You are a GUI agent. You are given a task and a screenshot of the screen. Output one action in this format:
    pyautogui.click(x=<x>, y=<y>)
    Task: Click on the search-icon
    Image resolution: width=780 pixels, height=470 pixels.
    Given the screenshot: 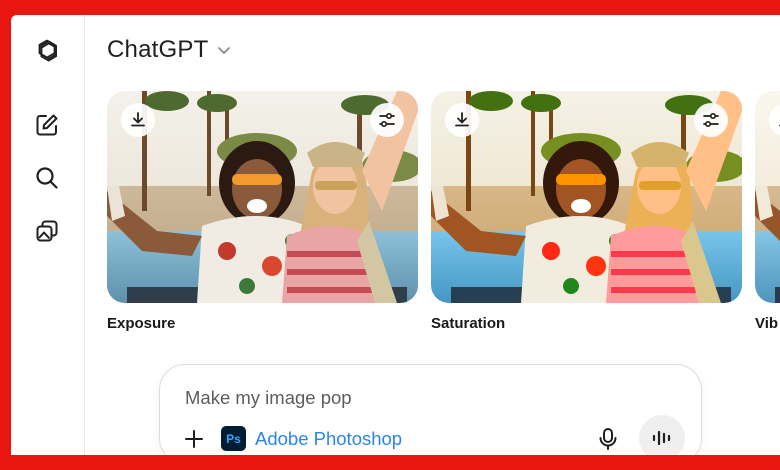 What is the action you would take?
    pyautogui.click(x=47, y=178)
    